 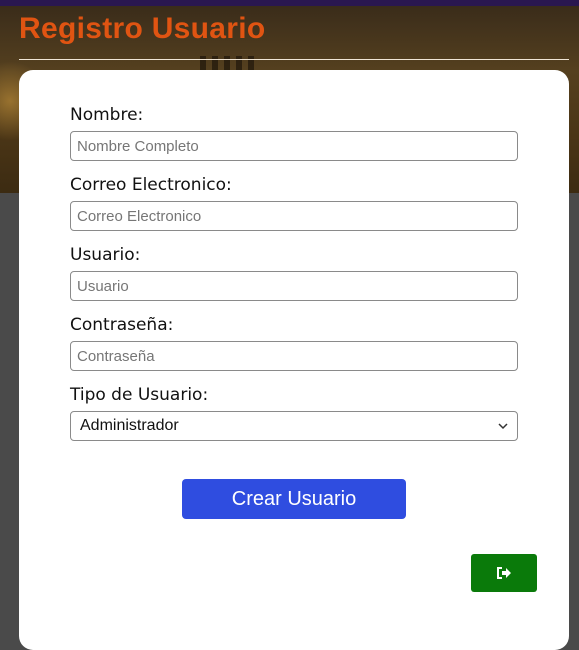 What do you see at coordinates (294, 356) in the screenshot?
I see `password-input` at bounding box center [294, 356].